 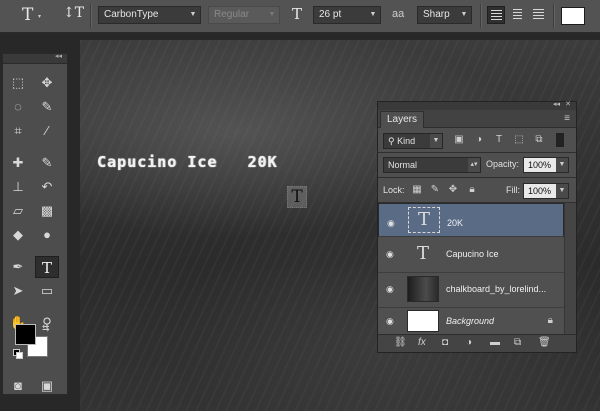 What do you see at coordinates (496, 15) in the screenshot?
I see `align-left-button` at bounding box center [496, 15].